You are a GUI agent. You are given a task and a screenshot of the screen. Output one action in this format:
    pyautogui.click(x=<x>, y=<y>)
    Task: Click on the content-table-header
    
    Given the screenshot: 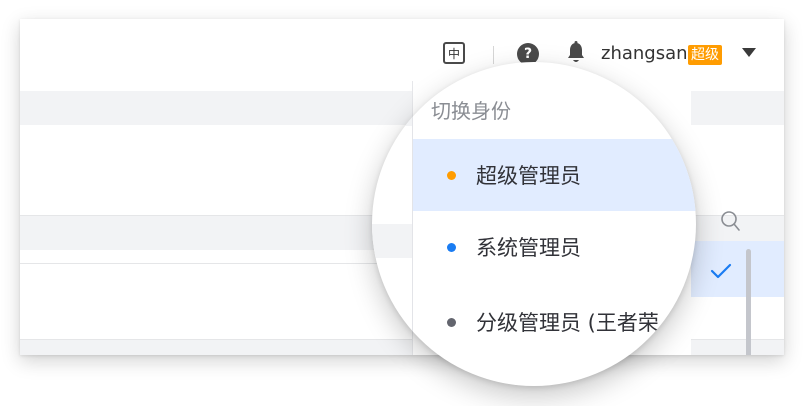 What is the action you would take?
    pyautogui.click(x=392, y=241)
    